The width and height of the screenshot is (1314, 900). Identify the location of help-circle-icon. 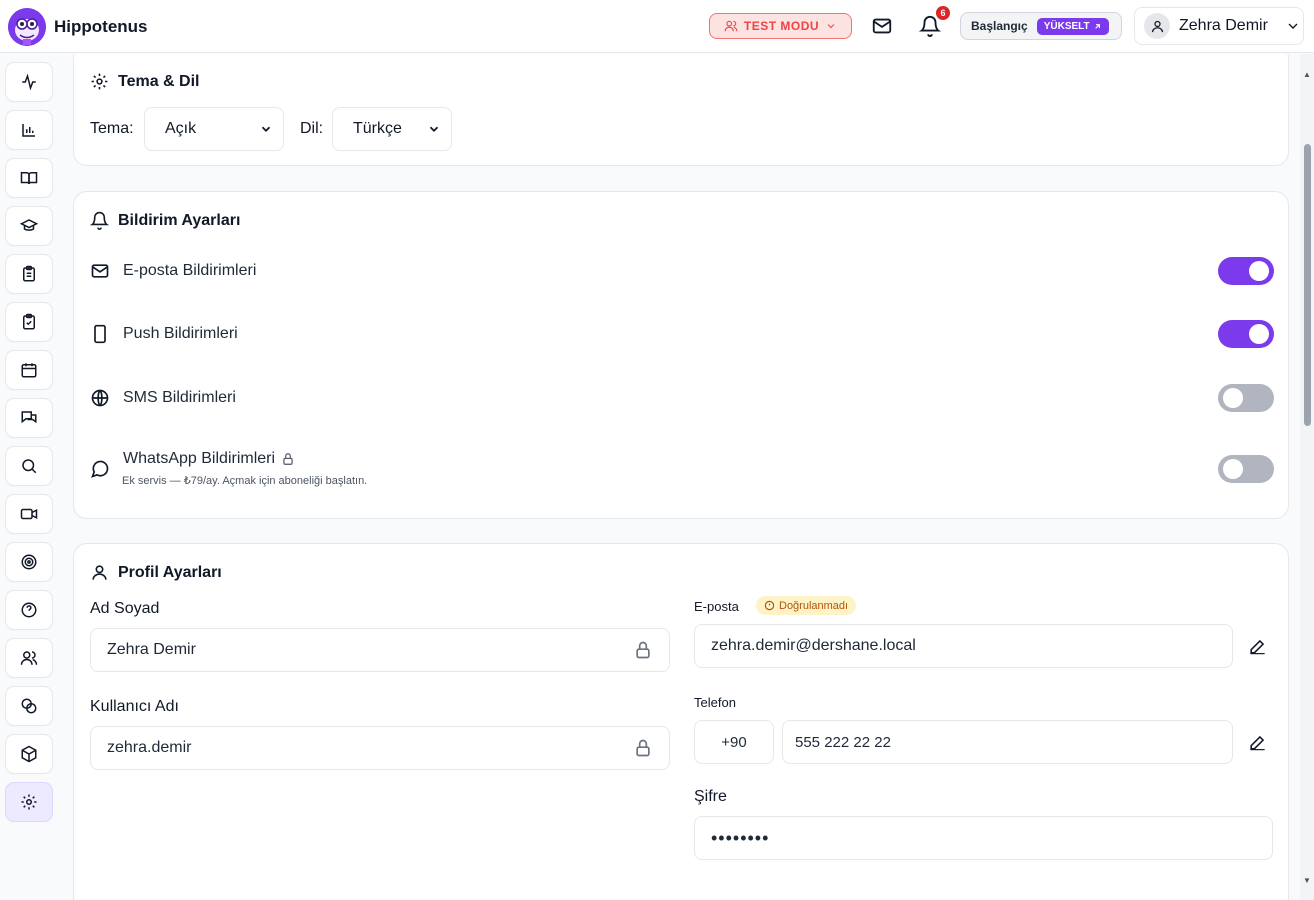
(29, 610).